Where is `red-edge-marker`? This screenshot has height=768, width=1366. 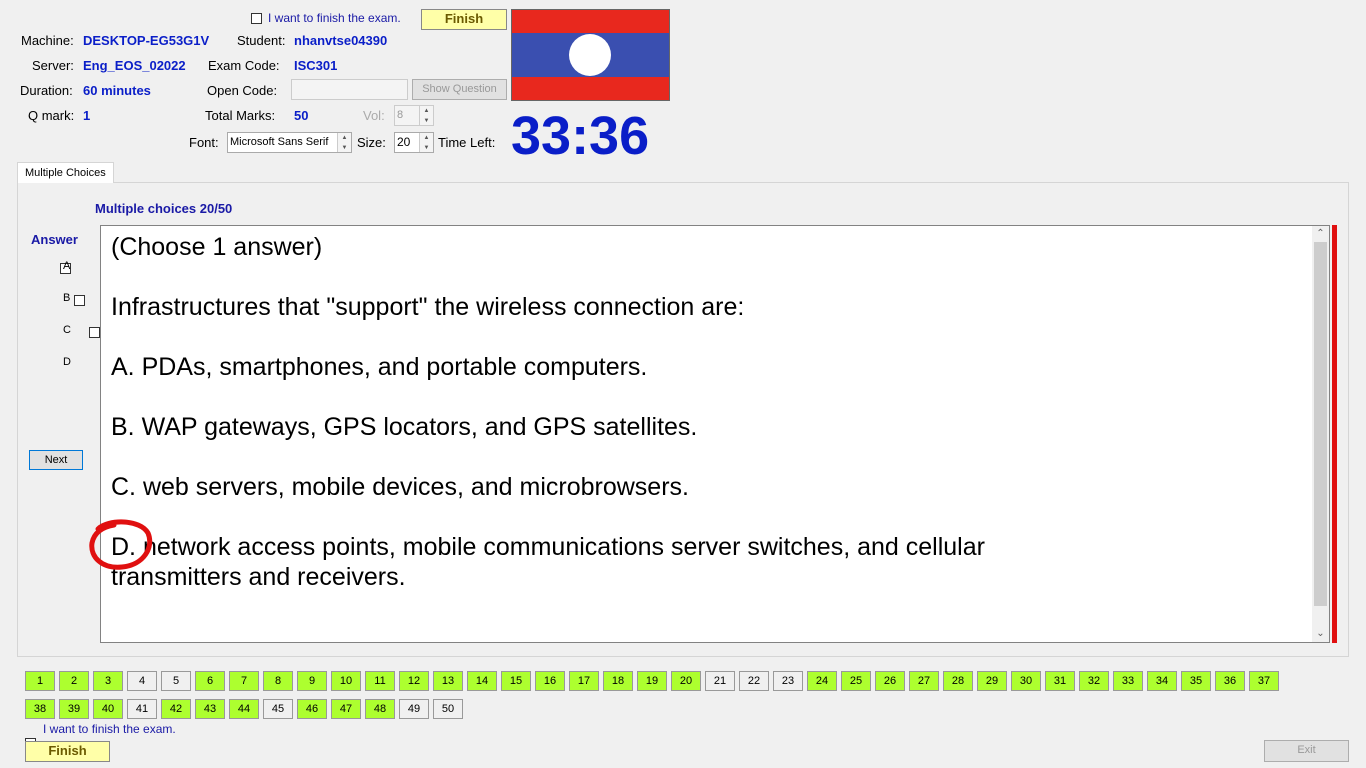 red-edge-marker is located at coordinates (1334, 434).